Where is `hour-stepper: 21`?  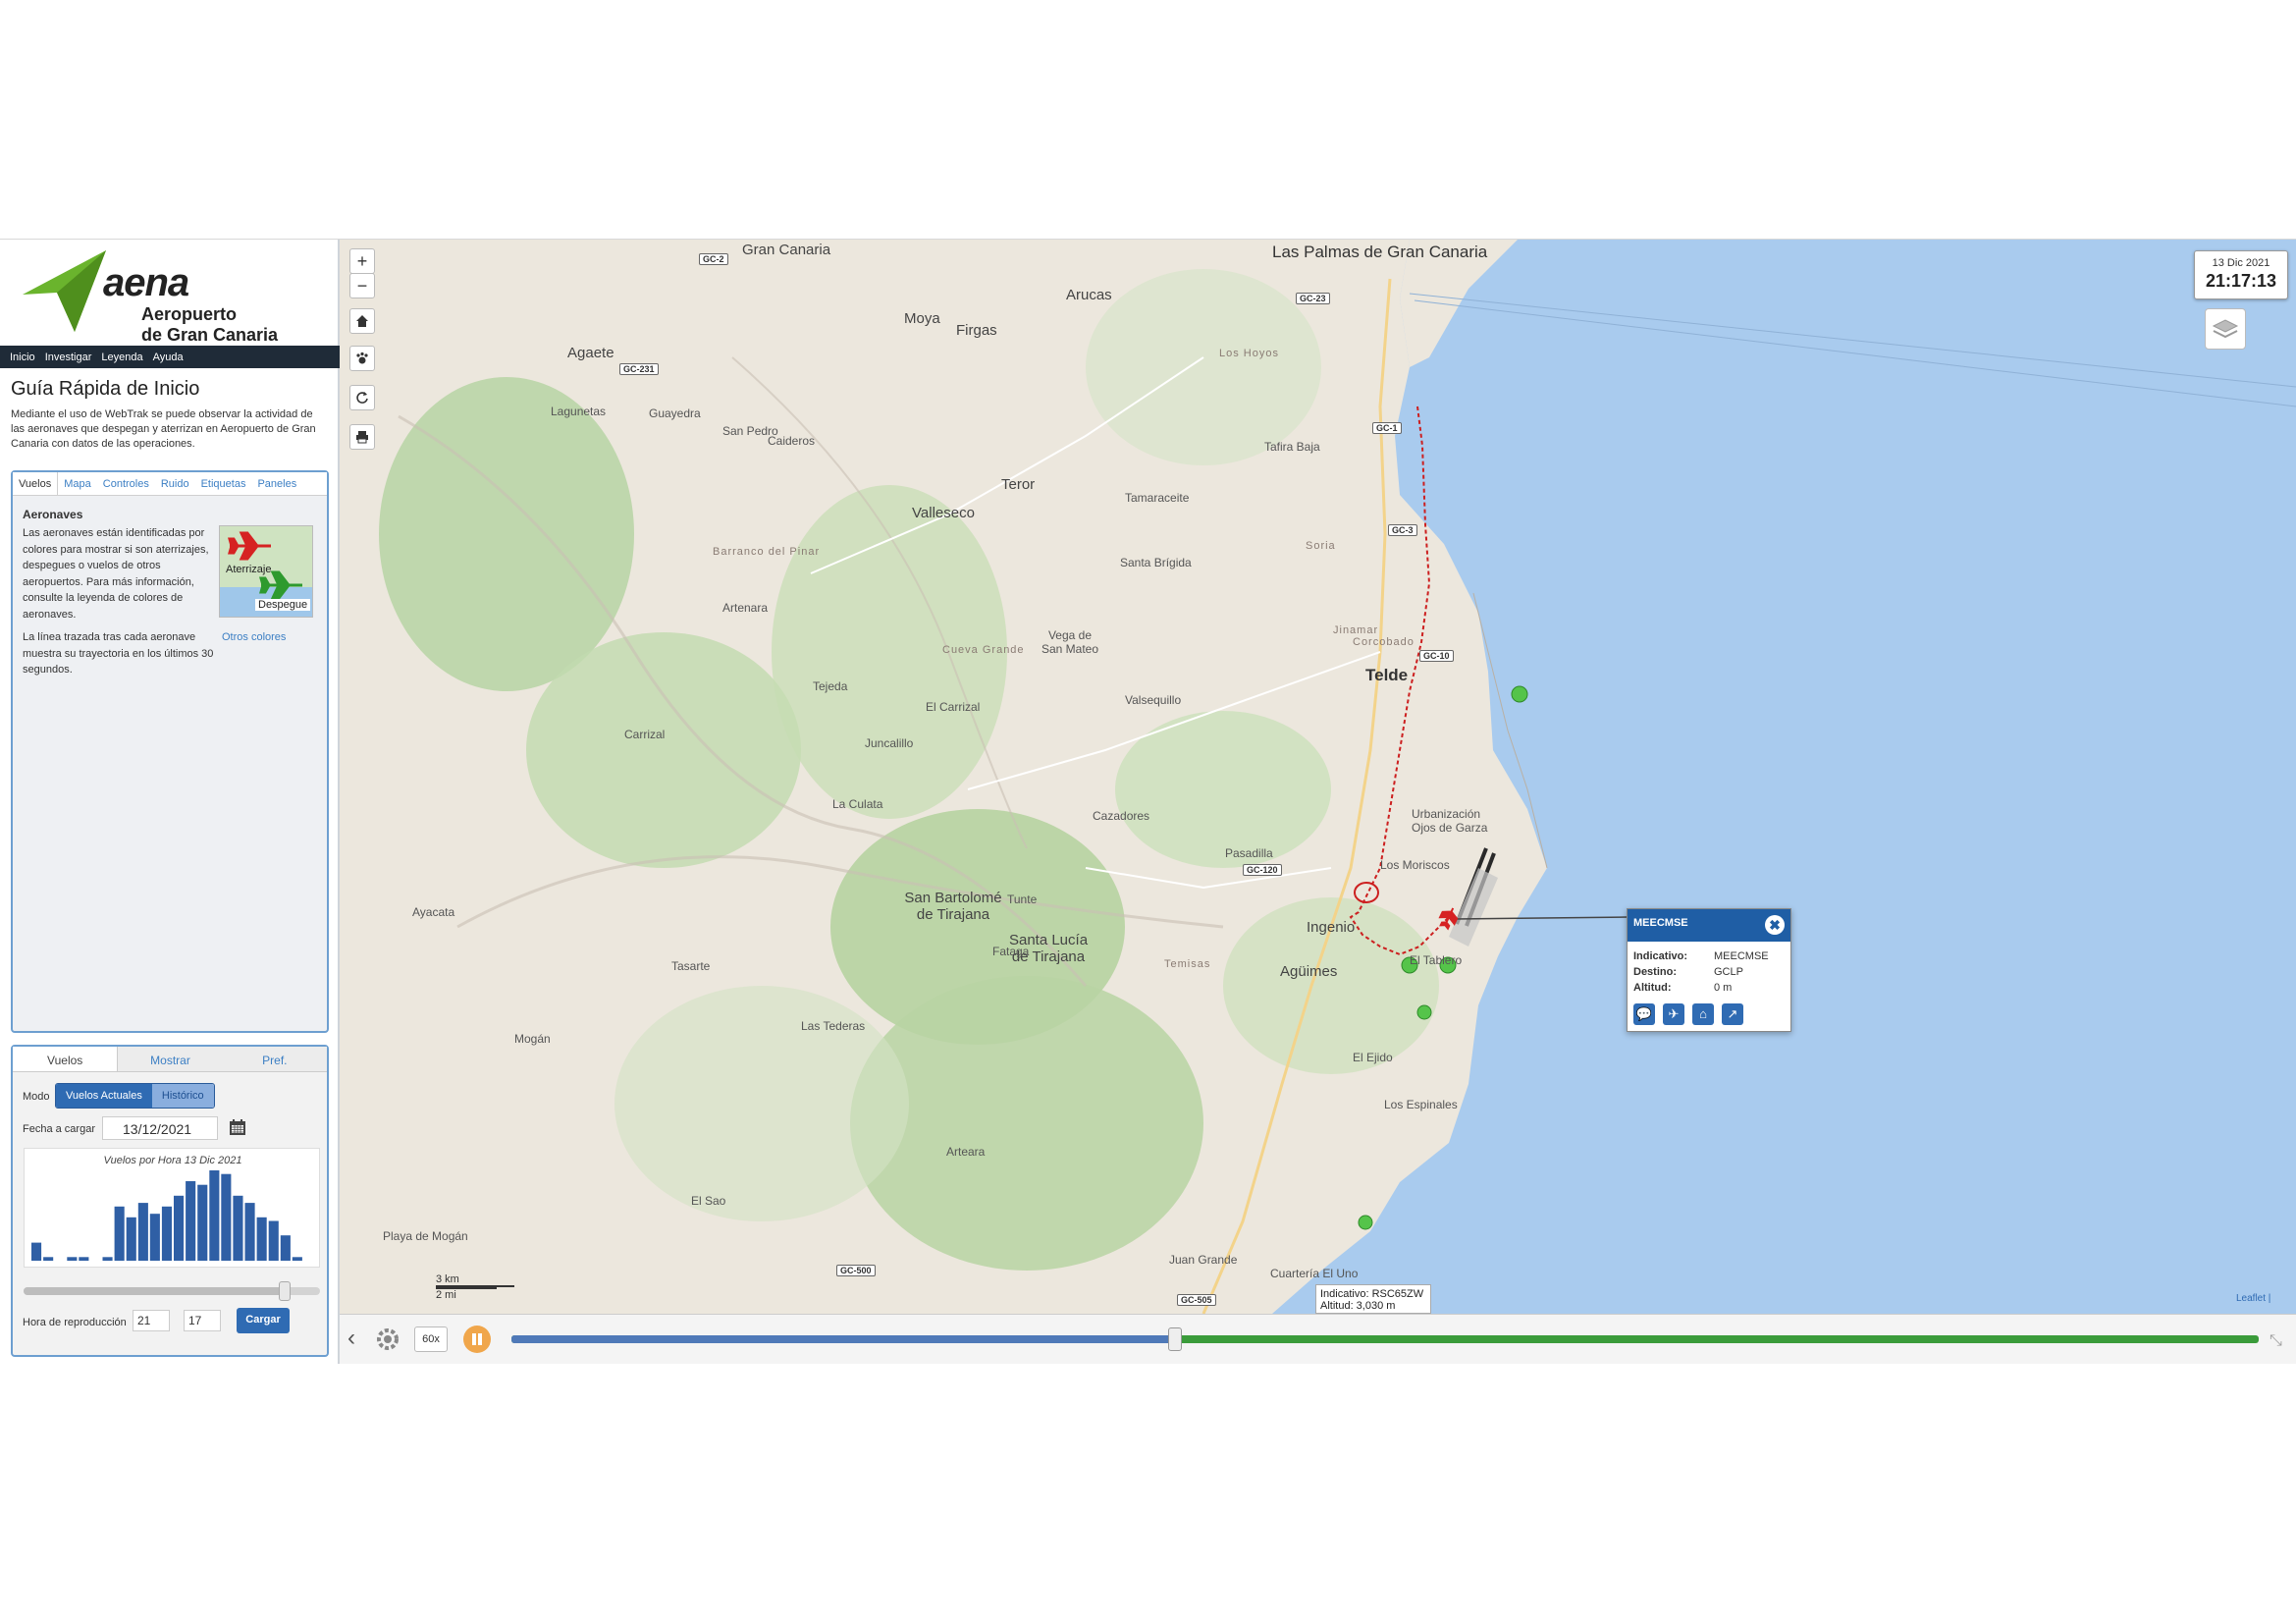 hour-stepper: 21 is located at coordinates (151, 1320).